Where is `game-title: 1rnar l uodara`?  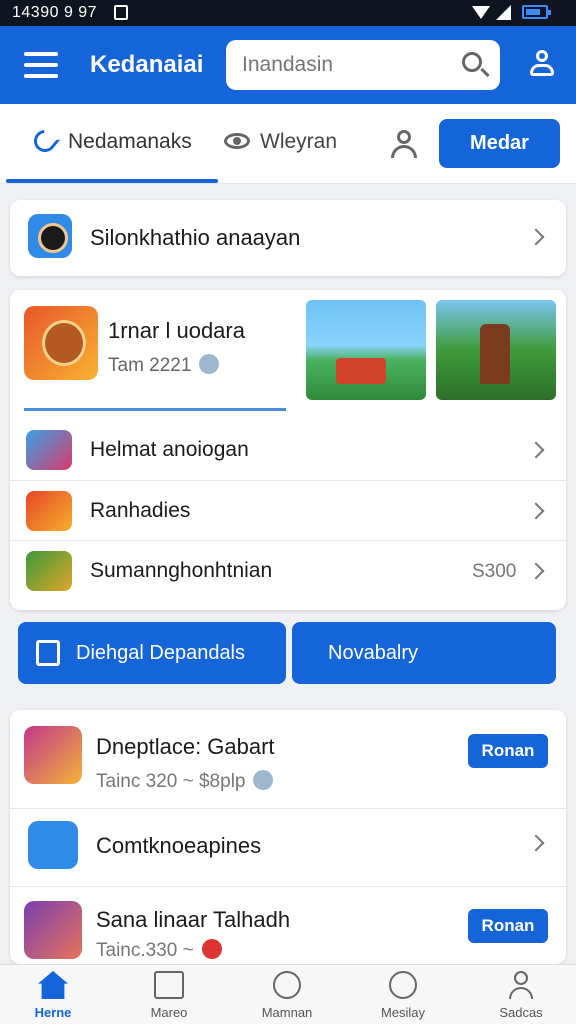 game-title: 1rnar l uodara is located at coordinates (176, 331).